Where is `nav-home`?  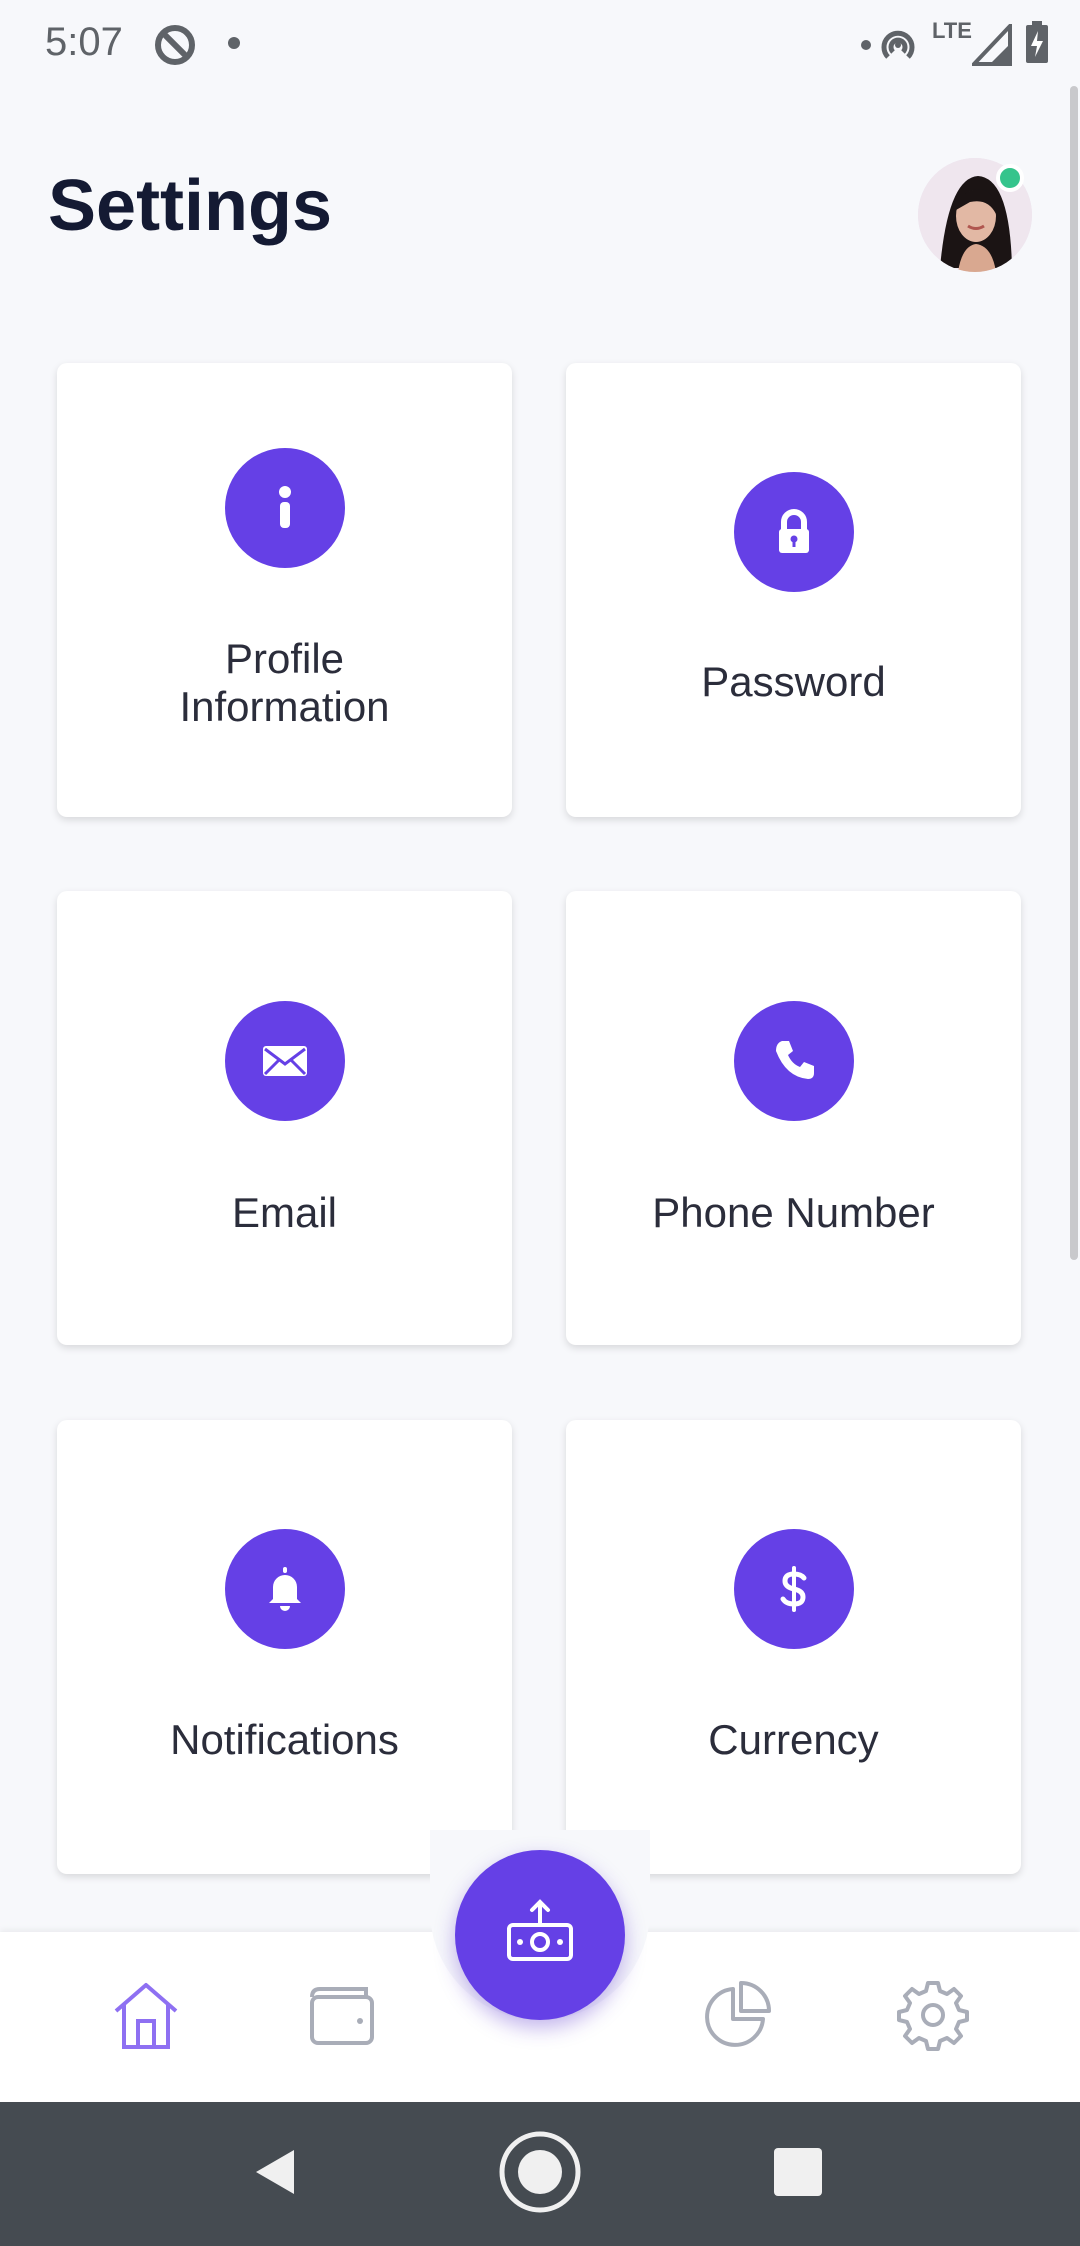 nav-home is located at coordinates (146, 2015).